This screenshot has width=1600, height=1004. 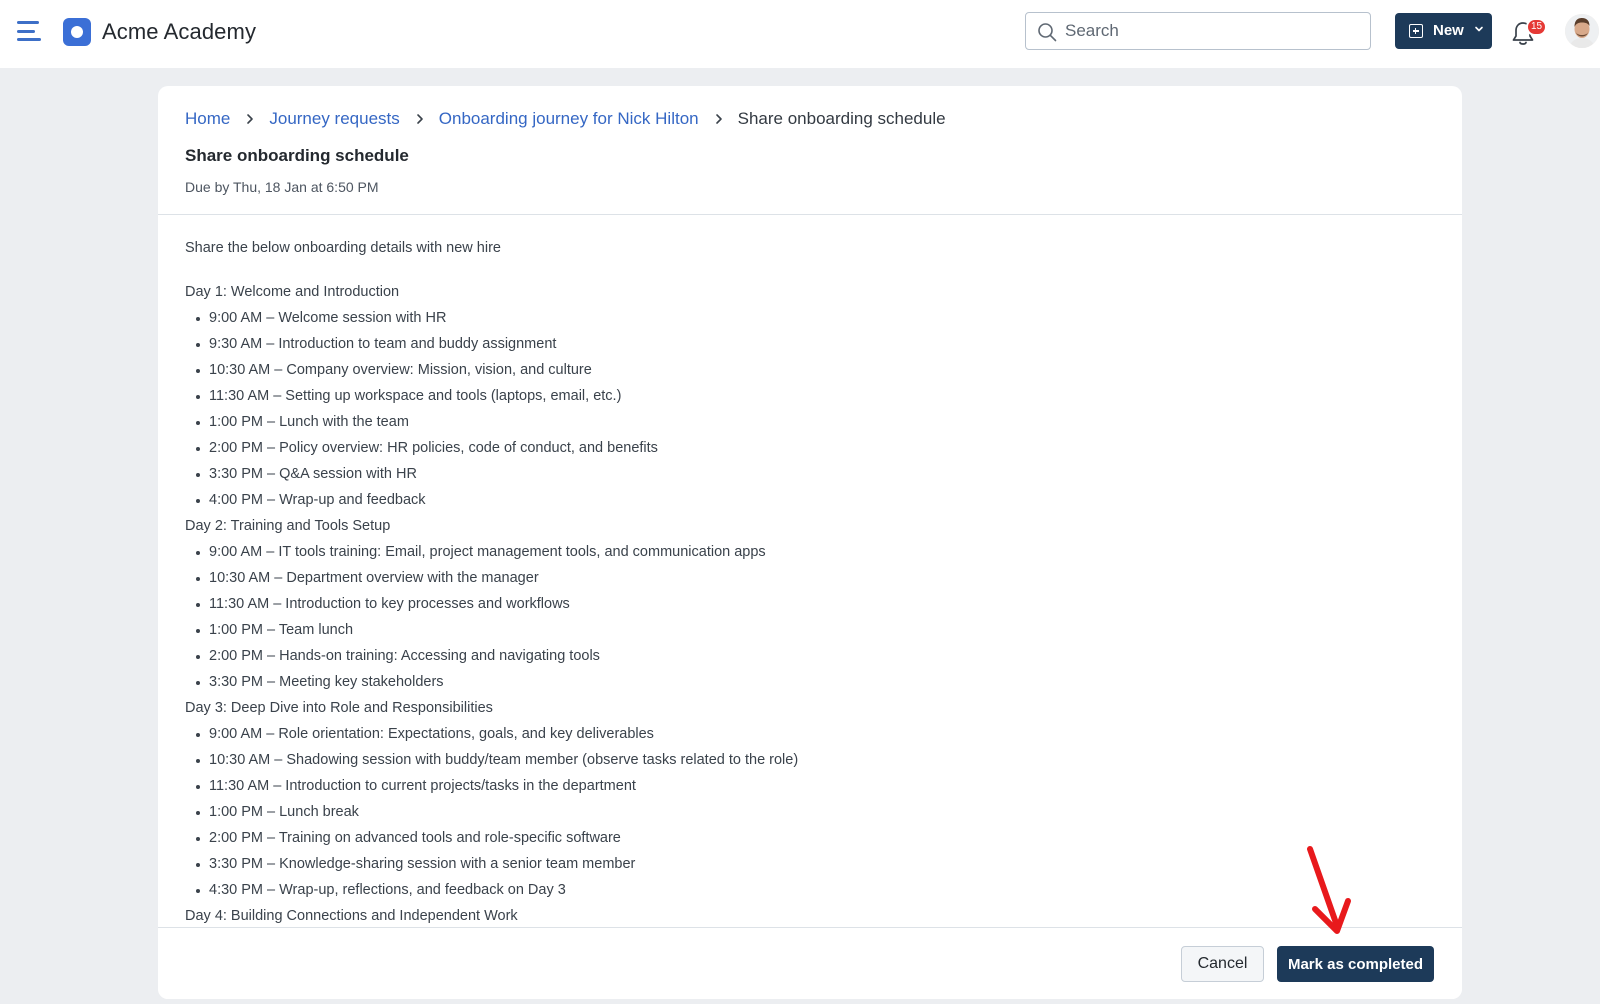 What do you see at coordinates (1479, 29) in the screenshot?
I see `chevron-down-icon` at bounding box center [1479, 29].